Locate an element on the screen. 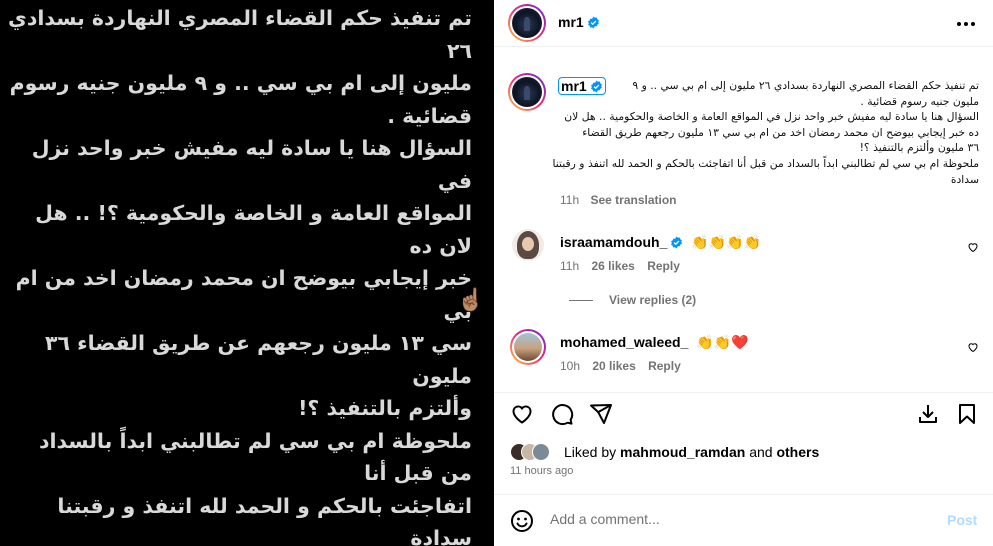 The image size is (993, 546). post-comment-button: Post is located at coordinates (962, 520).